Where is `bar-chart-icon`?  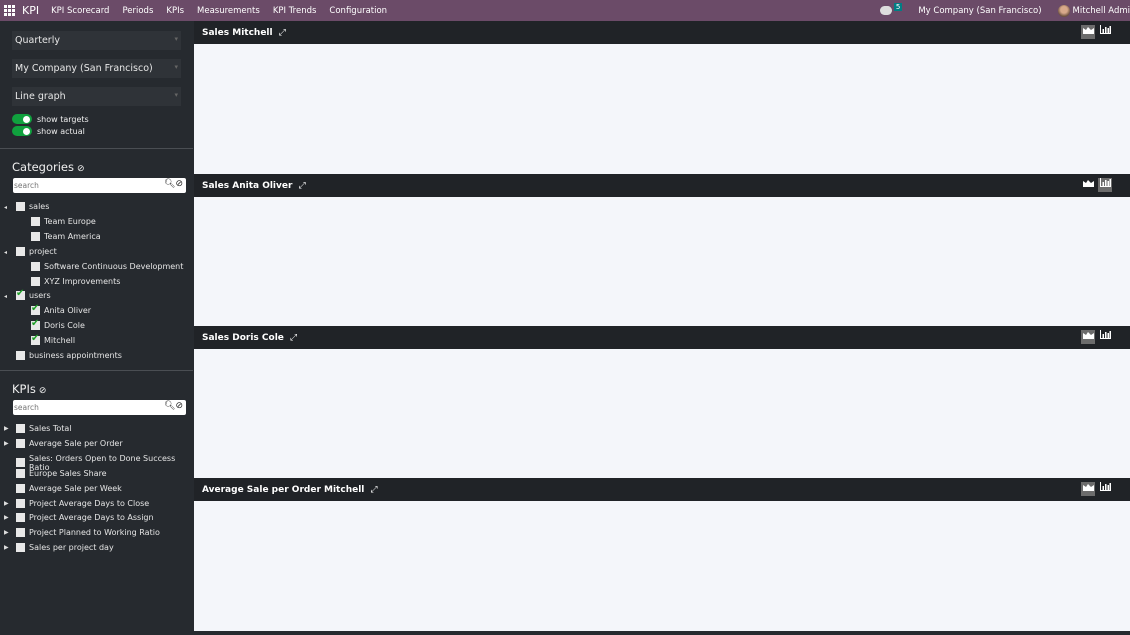 bar-chart-icon is located at coordinates (1105, 488).